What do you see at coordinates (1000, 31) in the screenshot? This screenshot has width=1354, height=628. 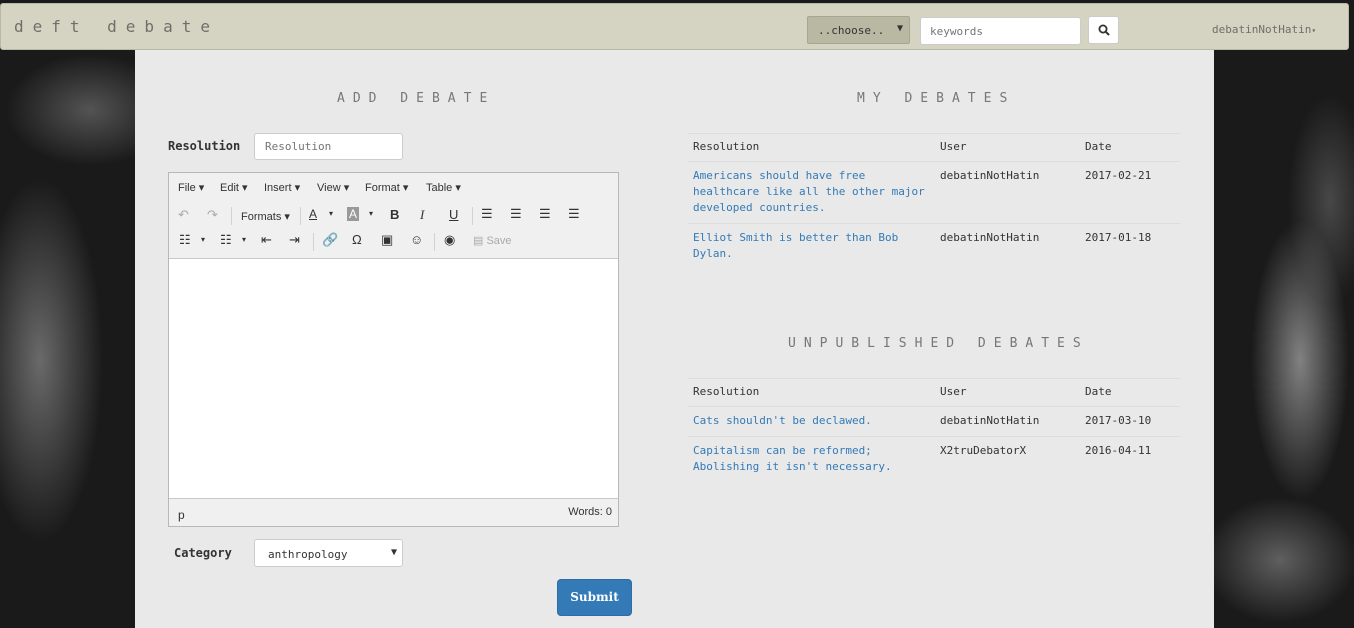 I see `keywords-input` at bounding box center [1000, 31].